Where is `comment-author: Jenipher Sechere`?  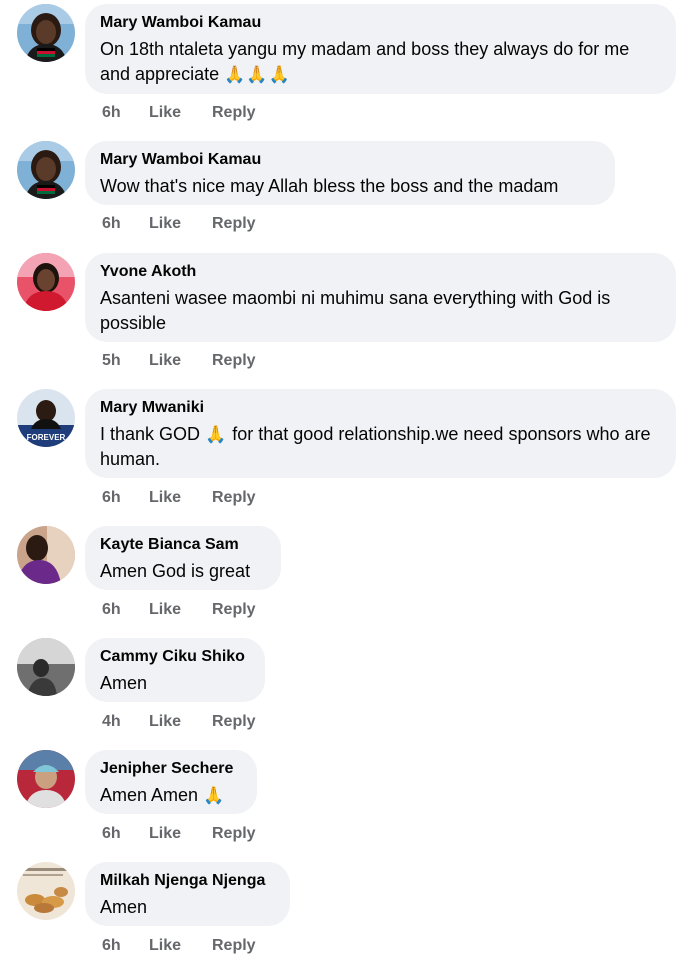
comment-author: Jenipher Sechere is located at coordinates (170, 769).